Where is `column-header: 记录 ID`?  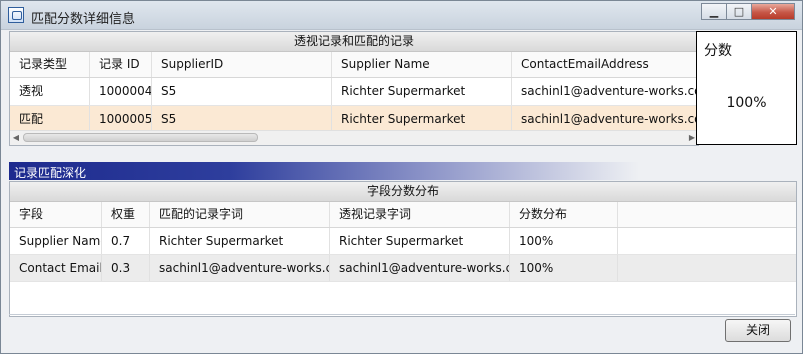
column-header: 记录 ID is located at coordinates (121, 64).